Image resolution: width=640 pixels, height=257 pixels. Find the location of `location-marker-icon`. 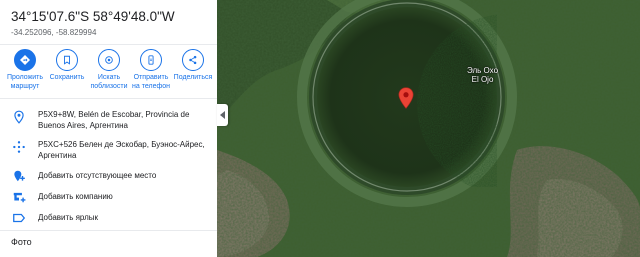

location-marker-icon is located at coordinates (406, 98).